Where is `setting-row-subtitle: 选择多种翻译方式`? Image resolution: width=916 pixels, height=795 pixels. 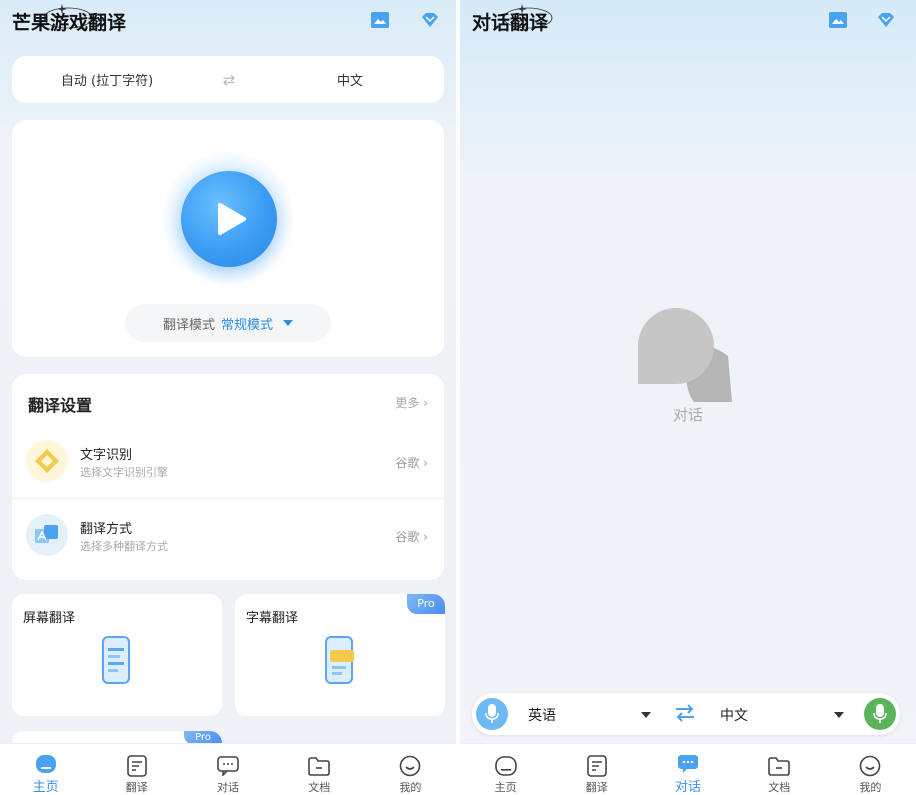 setting-row-subtitle: 选择多种翻译方式 is located at coordinates (124, 546).